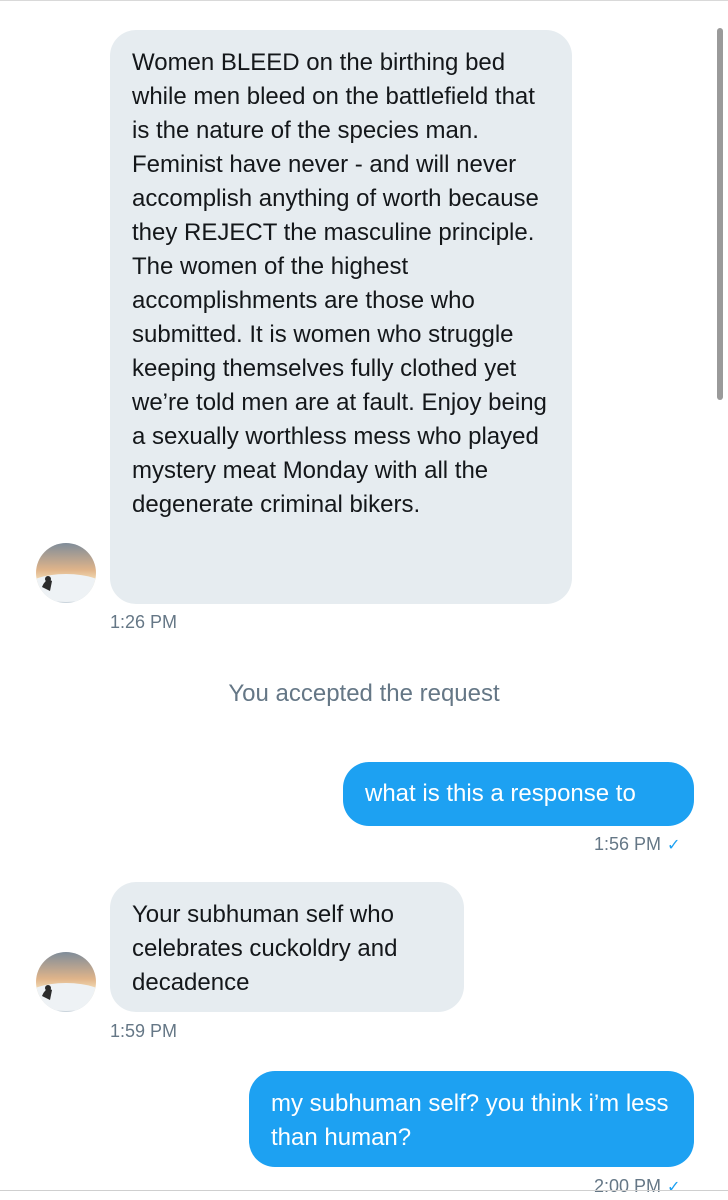 The width and height of the screenshot is (728, 1200). What do you see at coordinates (364, 1190) in the screenshot?
I see `bottom-divider` at bounding box center [364, 1190].